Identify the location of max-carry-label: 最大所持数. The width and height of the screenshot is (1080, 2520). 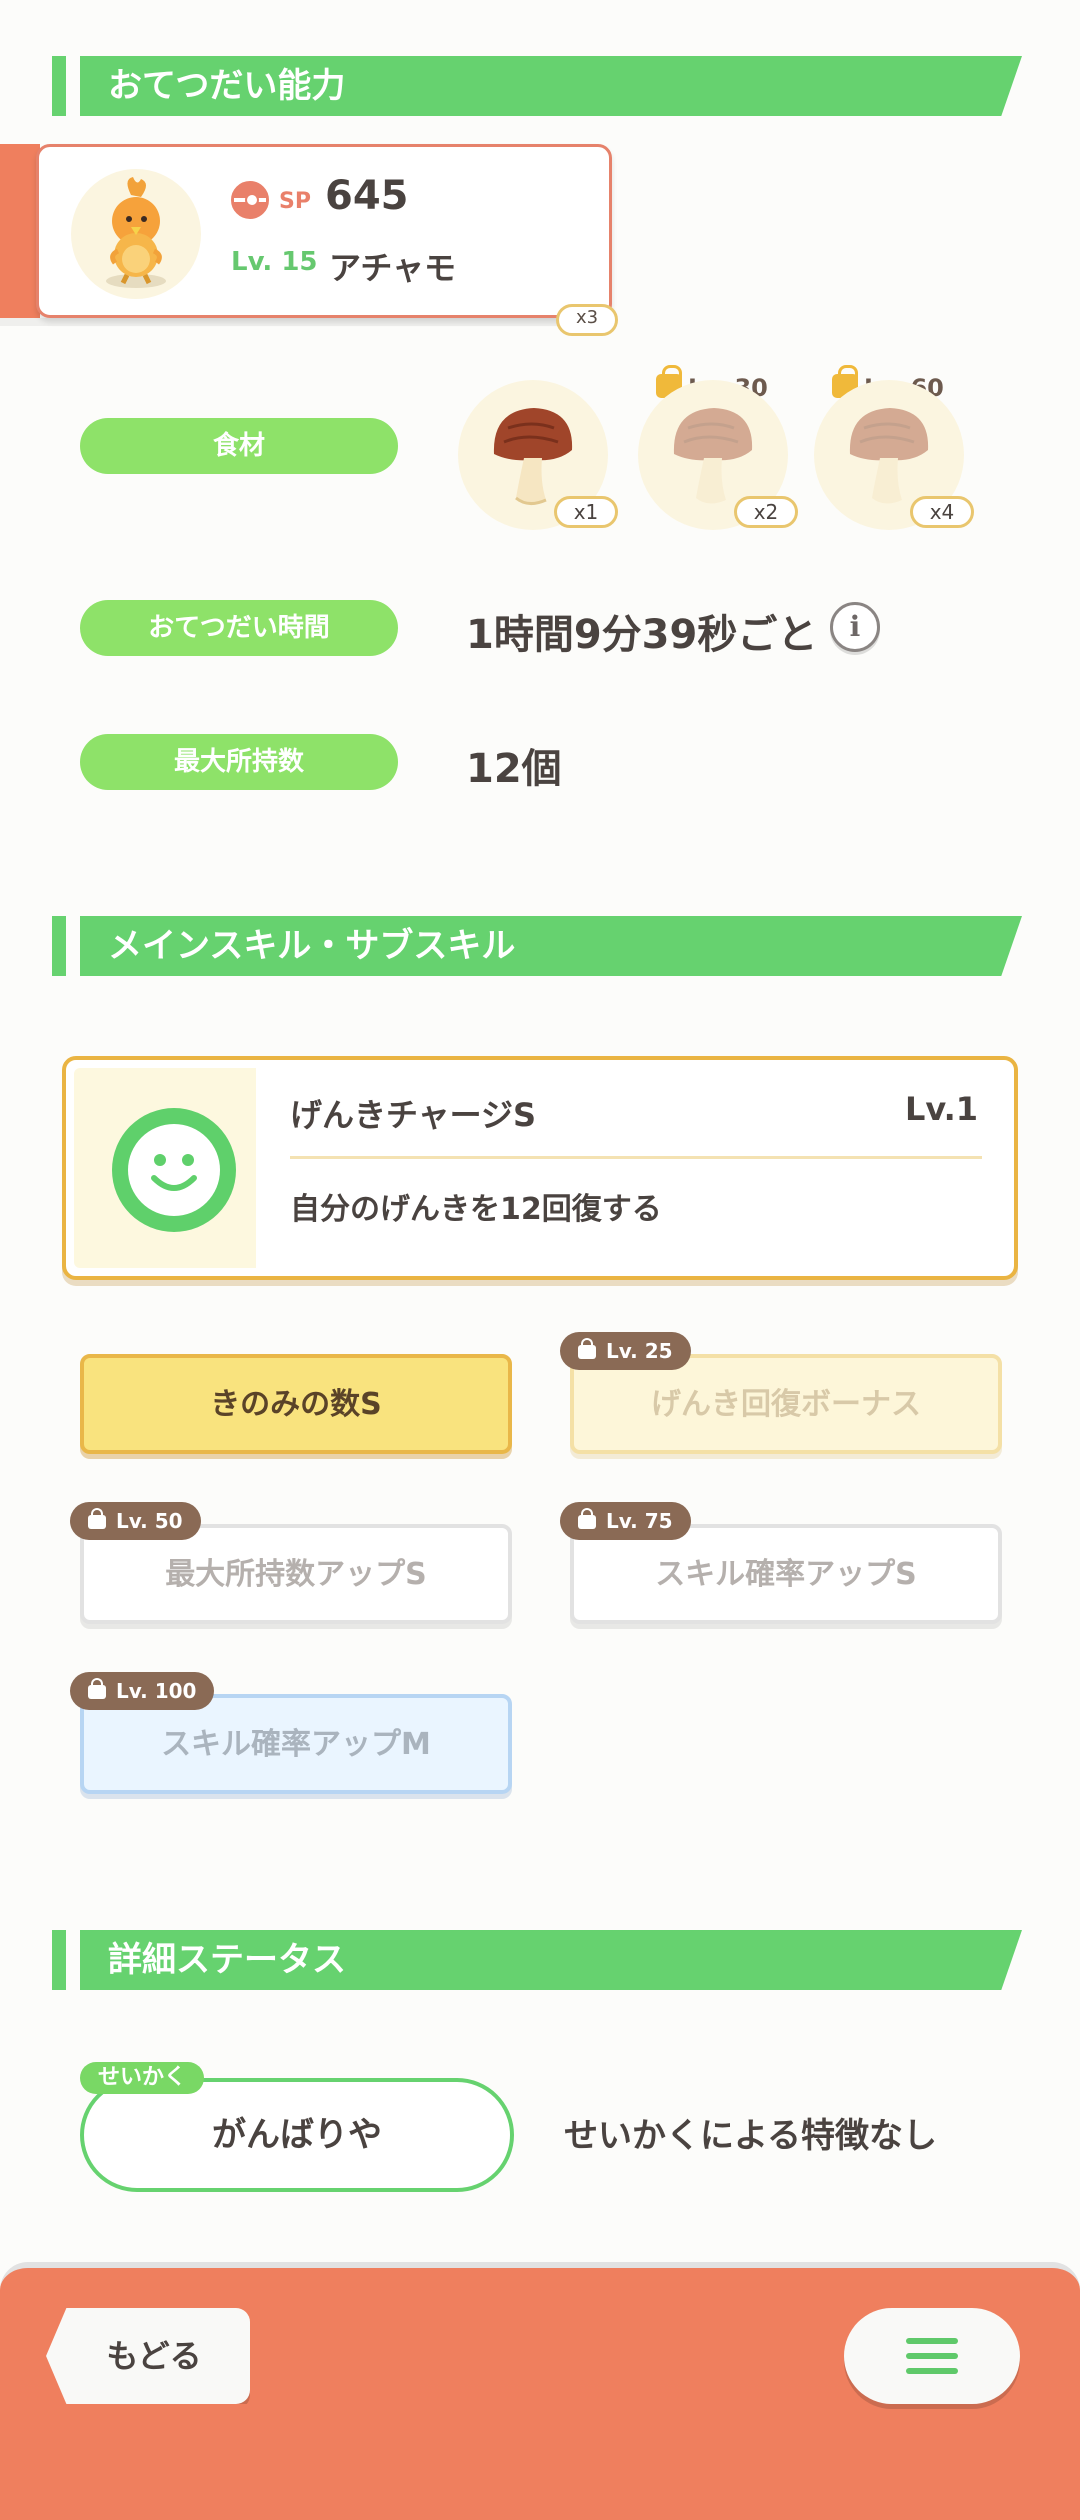
(239, 762).